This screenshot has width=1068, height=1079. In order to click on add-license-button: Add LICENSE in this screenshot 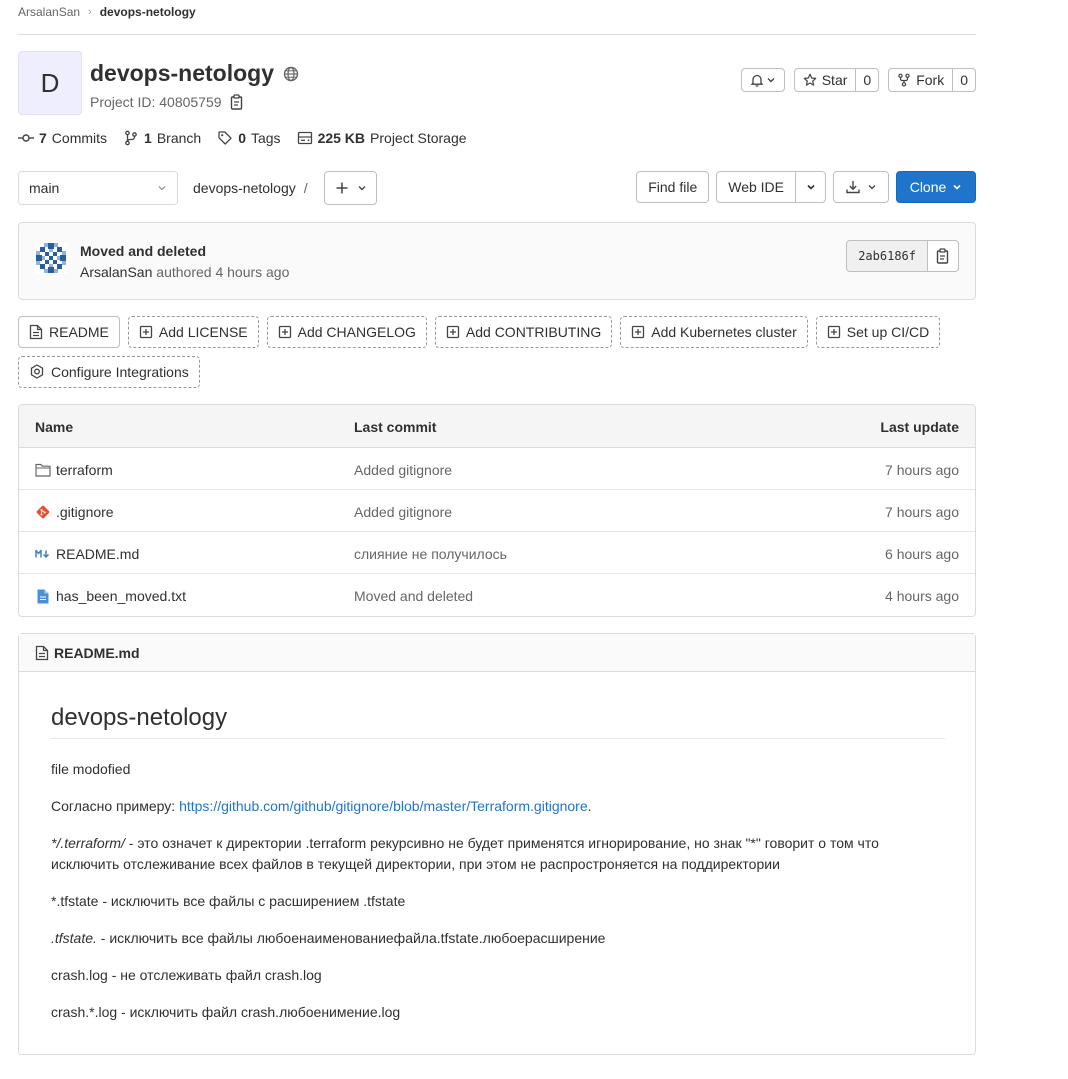, I will do `click(193, 332)`.